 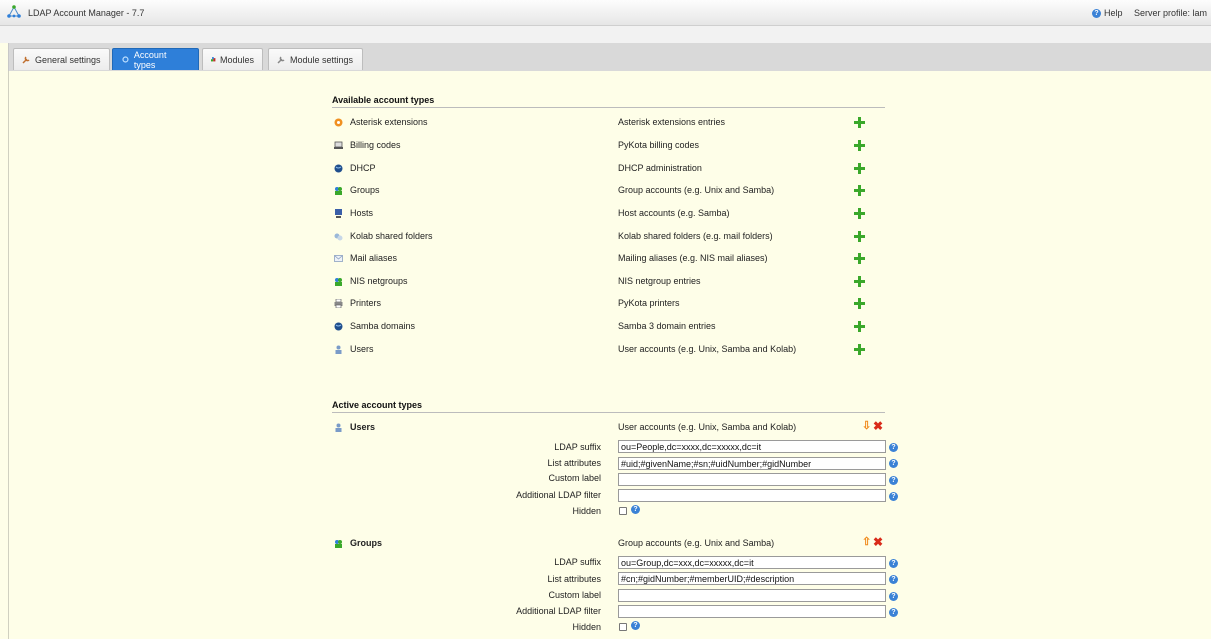 What do you see at coordinates (338, 213) in the screenshot?
I see `host-icon` at bounding box center [338, 213].